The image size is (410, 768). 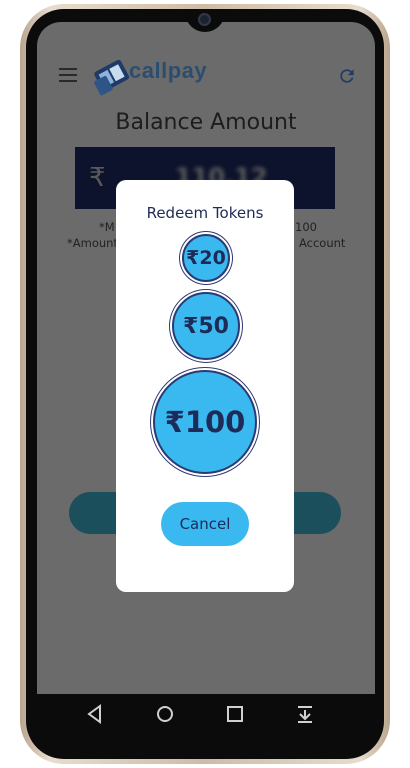 I want to click on token-20-button: ₹20, so click(x=206, y=258).